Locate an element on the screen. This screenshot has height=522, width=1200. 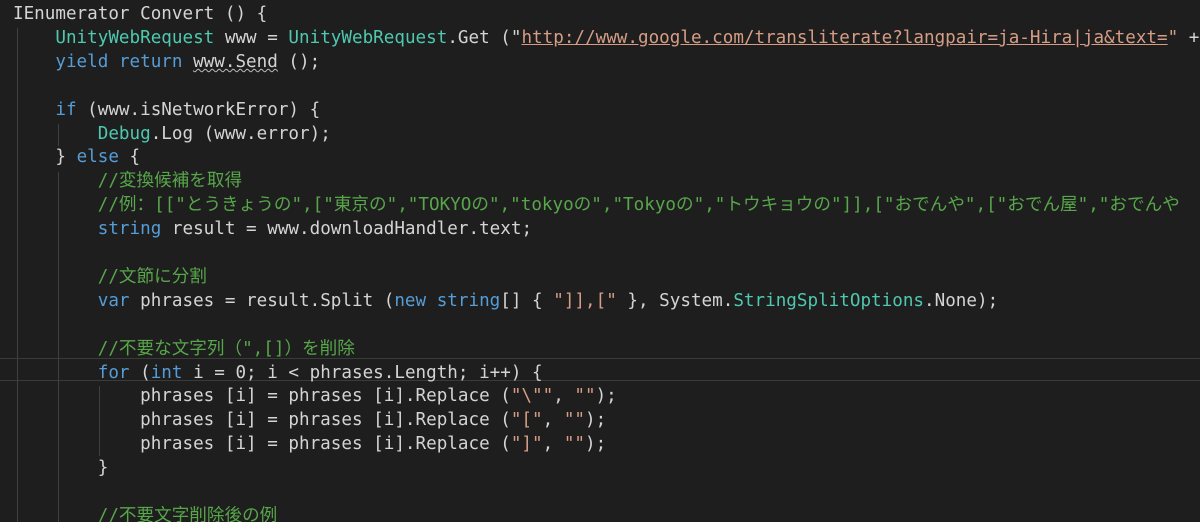
code-token: int is located at coordinates (166, 372).